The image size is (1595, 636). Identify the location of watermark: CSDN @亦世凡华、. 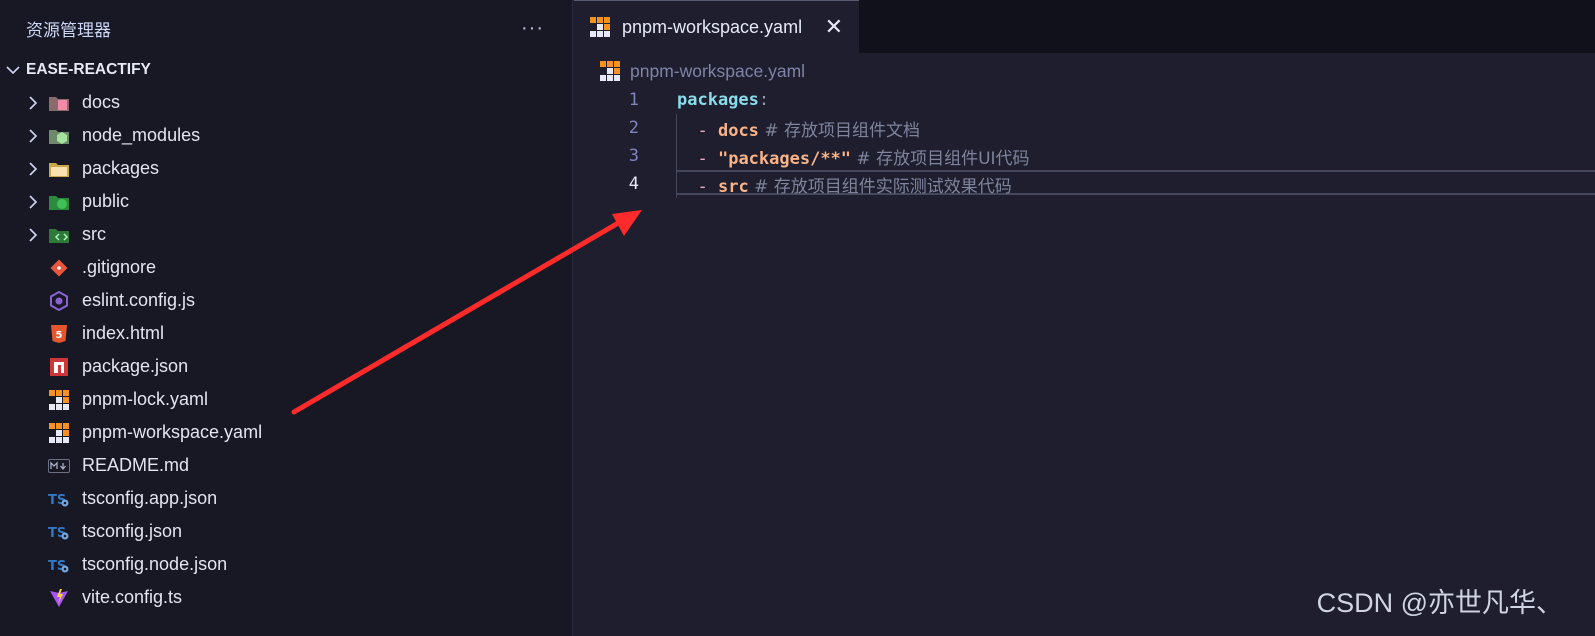
(1439, 603).